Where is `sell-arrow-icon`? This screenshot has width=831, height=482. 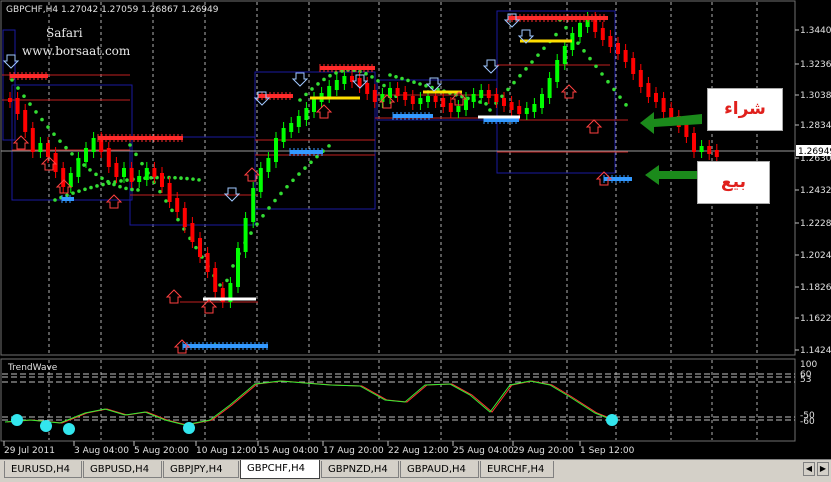 sell-arrow-icon is located at coordinates (673, 175).